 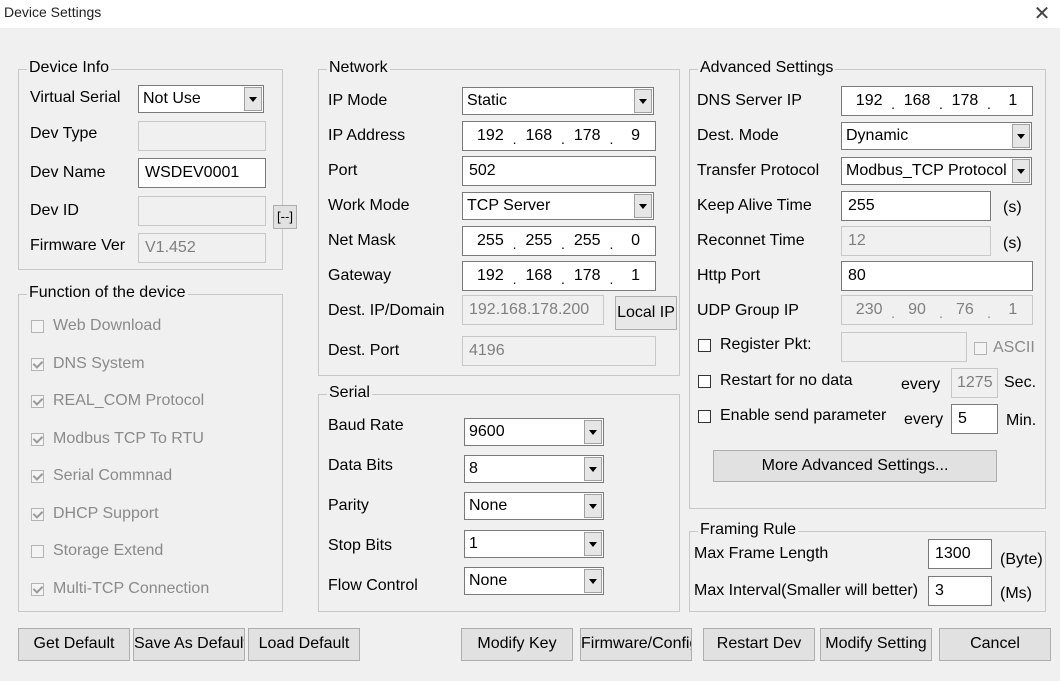 I want to click on net-mask-input: 255. 255. 255. 0, so click(x=559, y=241).